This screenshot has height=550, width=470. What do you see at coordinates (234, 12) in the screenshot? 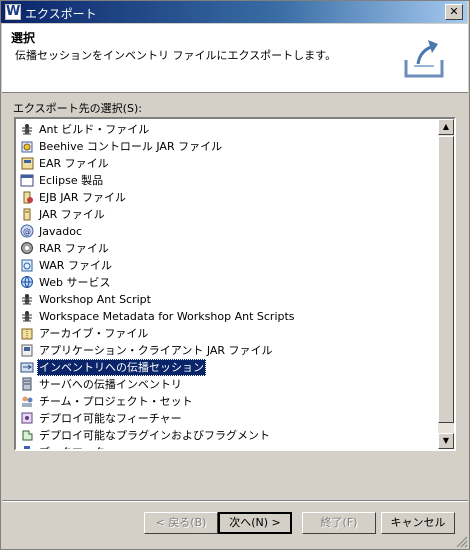
I see `title-bar: W エクスポート ✕` at bounding box center [234, 12].